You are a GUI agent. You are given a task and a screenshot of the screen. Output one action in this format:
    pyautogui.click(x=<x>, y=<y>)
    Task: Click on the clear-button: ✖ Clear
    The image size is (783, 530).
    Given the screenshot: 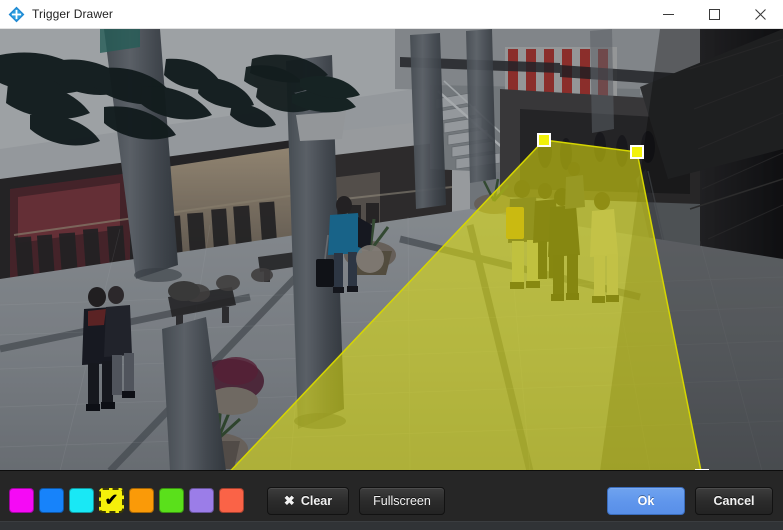 What is the action you would take?
    pyautogui.click(x=308, y=500)
    